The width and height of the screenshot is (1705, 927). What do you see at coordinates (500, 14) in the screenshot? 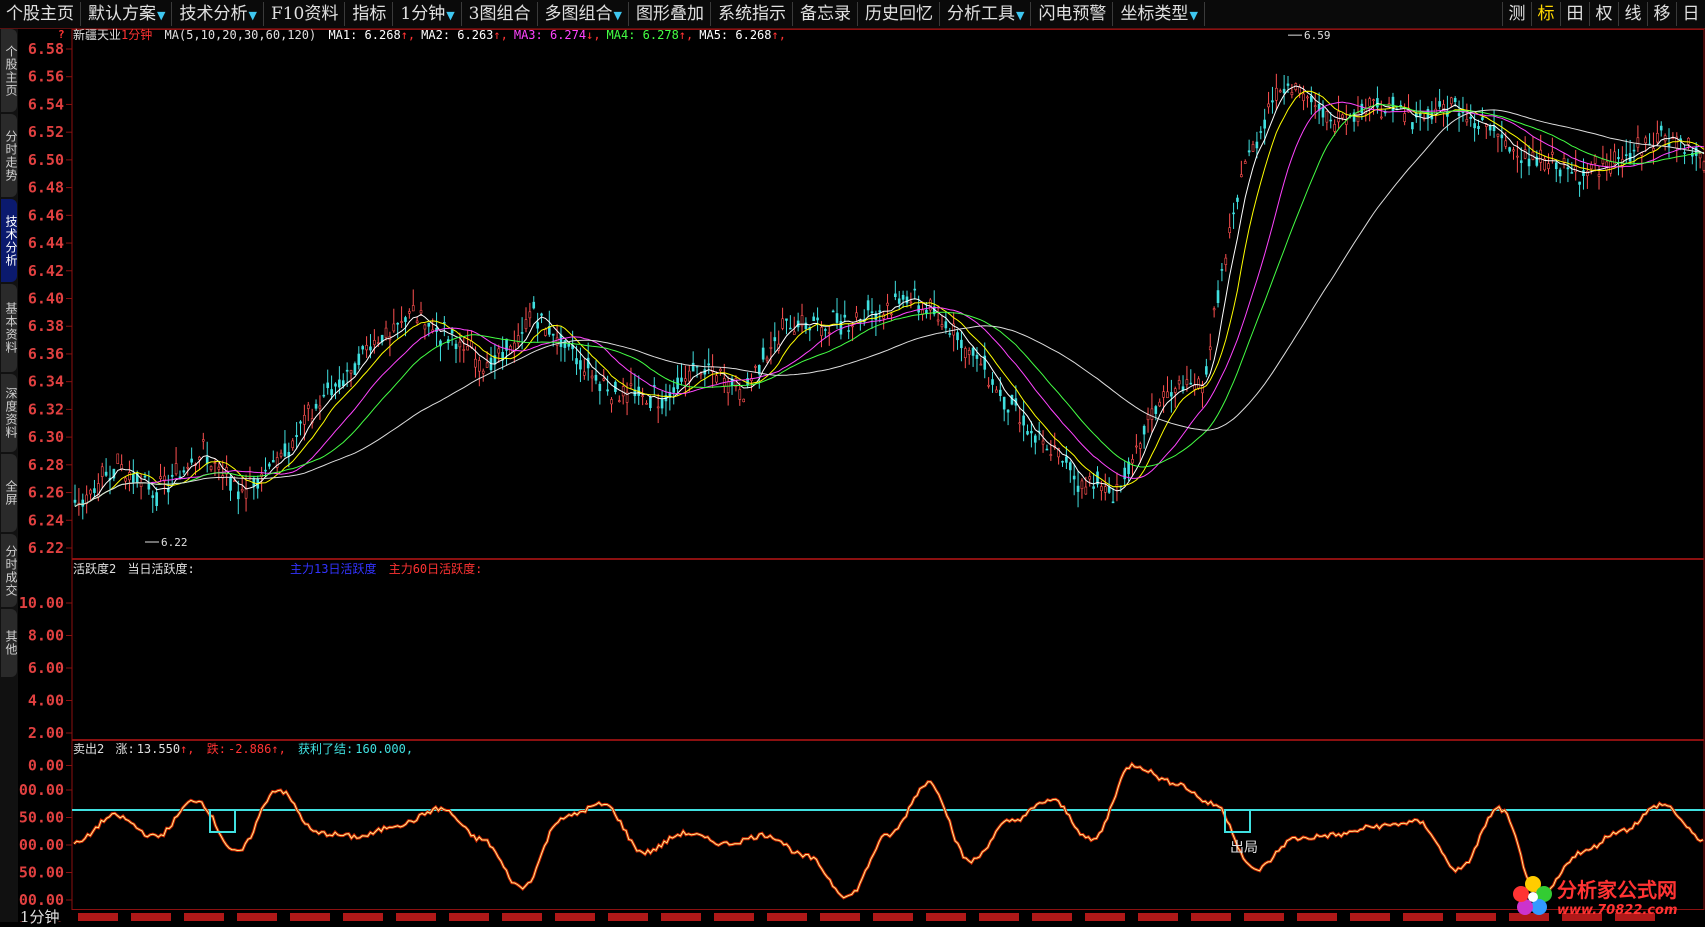
I see `toolbar-item-6: 3图组合` at bounding box center [500, 14].